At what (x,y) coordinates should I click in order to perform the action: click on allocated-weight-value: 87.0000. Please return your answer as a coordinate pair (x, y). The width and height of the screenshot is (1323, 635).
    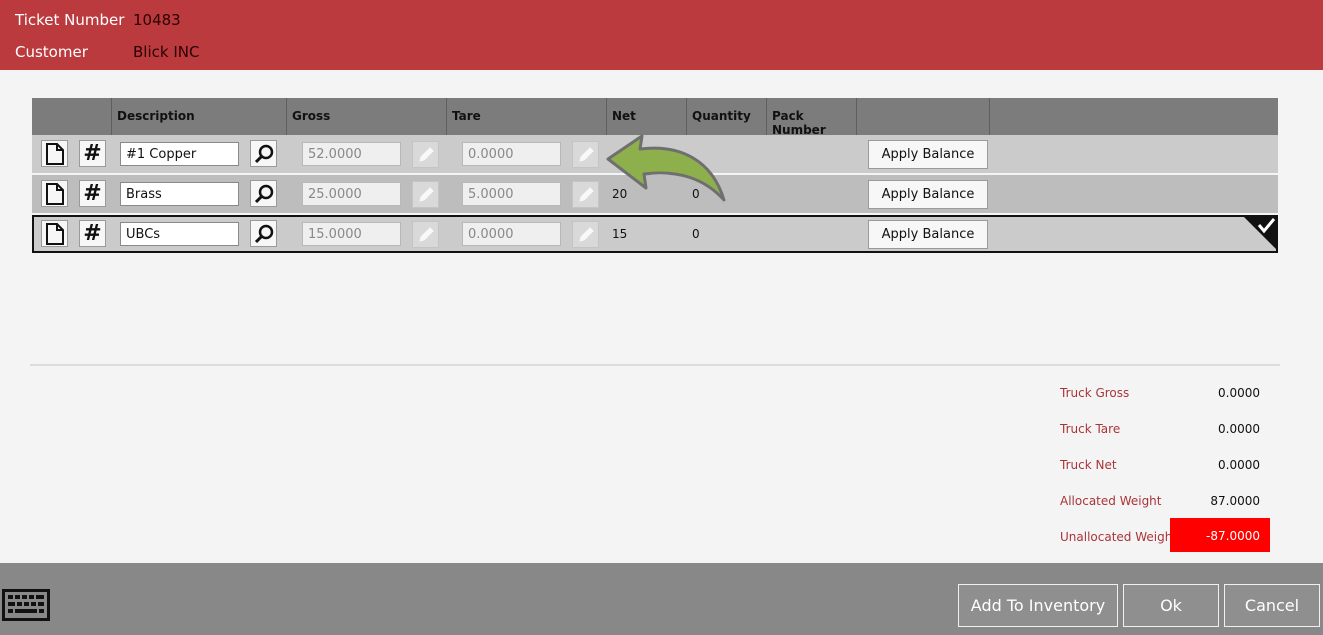
    Looking at the image, I should click on (1235, 501).